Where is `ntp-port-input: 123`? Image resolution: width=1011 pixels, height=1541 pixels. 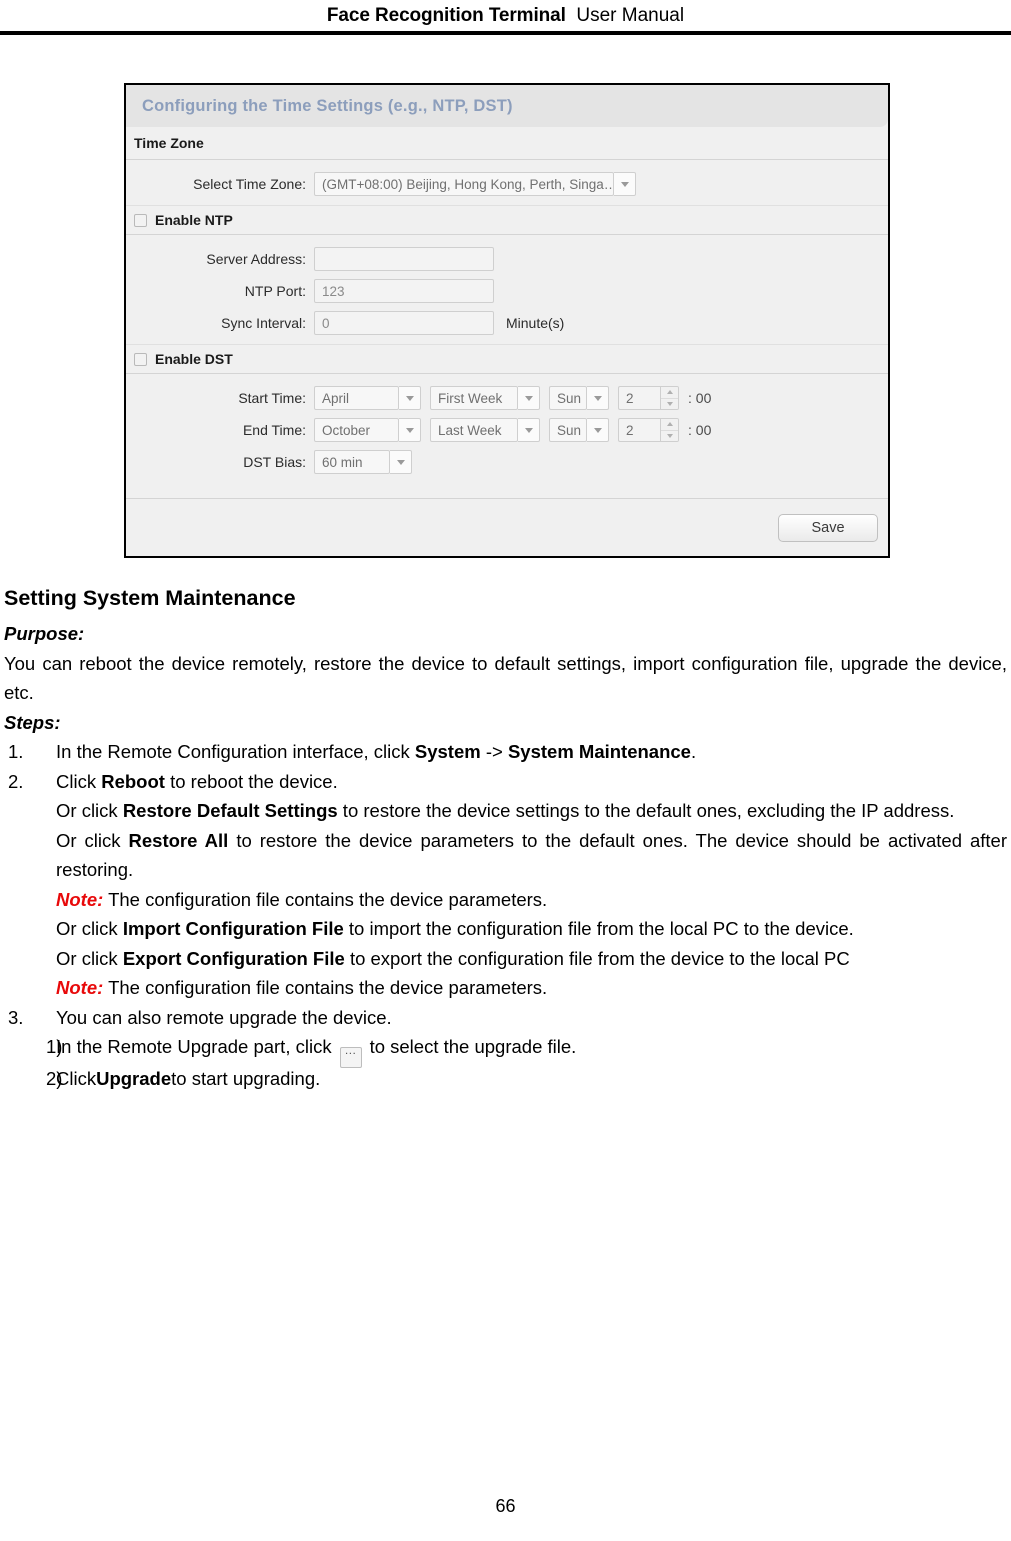 ntp-port-input: 123 is located at coordinates (404, 291).